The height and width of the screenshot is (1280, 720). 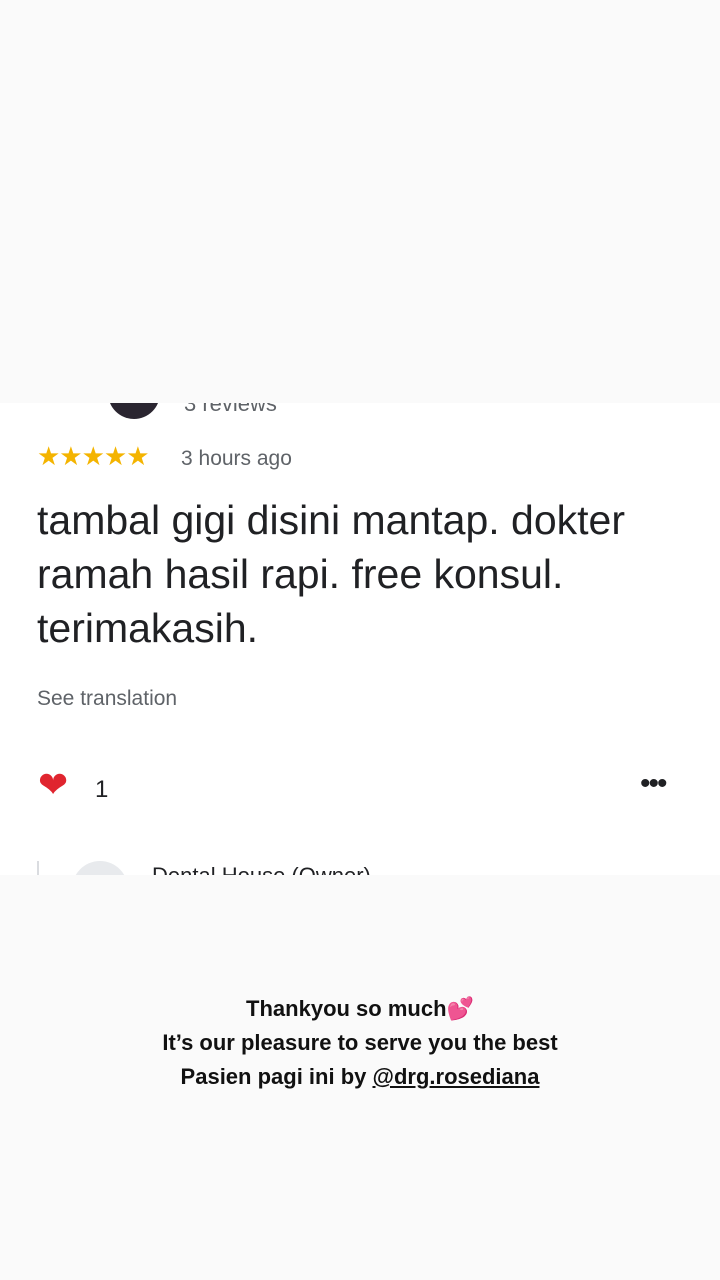 What do you see at coordinates (53, 785) in the screenshot?
I see `heart-icon: ❤` at bounding box center [53, 785].